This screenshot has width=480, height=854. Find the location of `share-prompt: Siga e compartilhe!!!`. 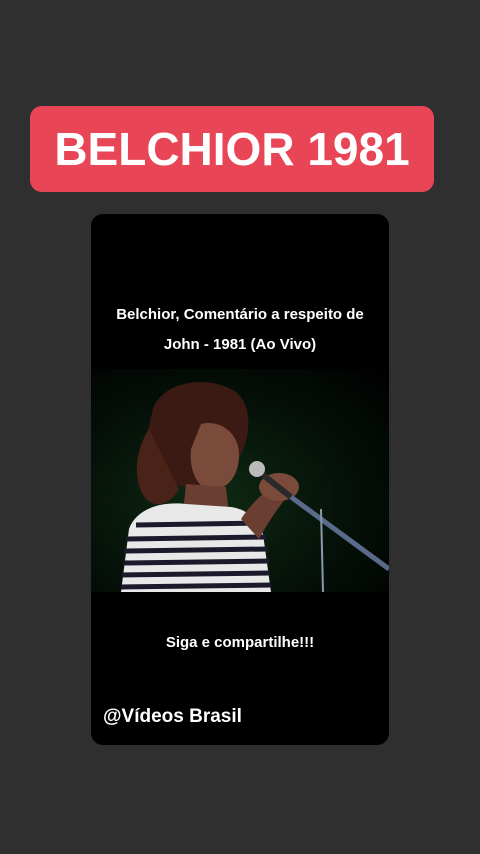

share-prompt: Siga e compartilhe!!! is located at coordinates (240, 642).